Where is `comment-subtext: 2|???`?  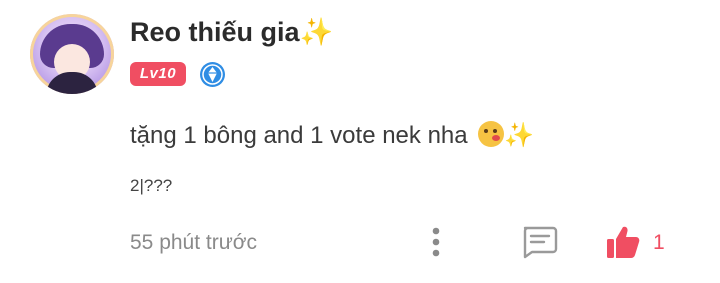
comment-subtext: 2|??? is located at coordinates (151, 185).